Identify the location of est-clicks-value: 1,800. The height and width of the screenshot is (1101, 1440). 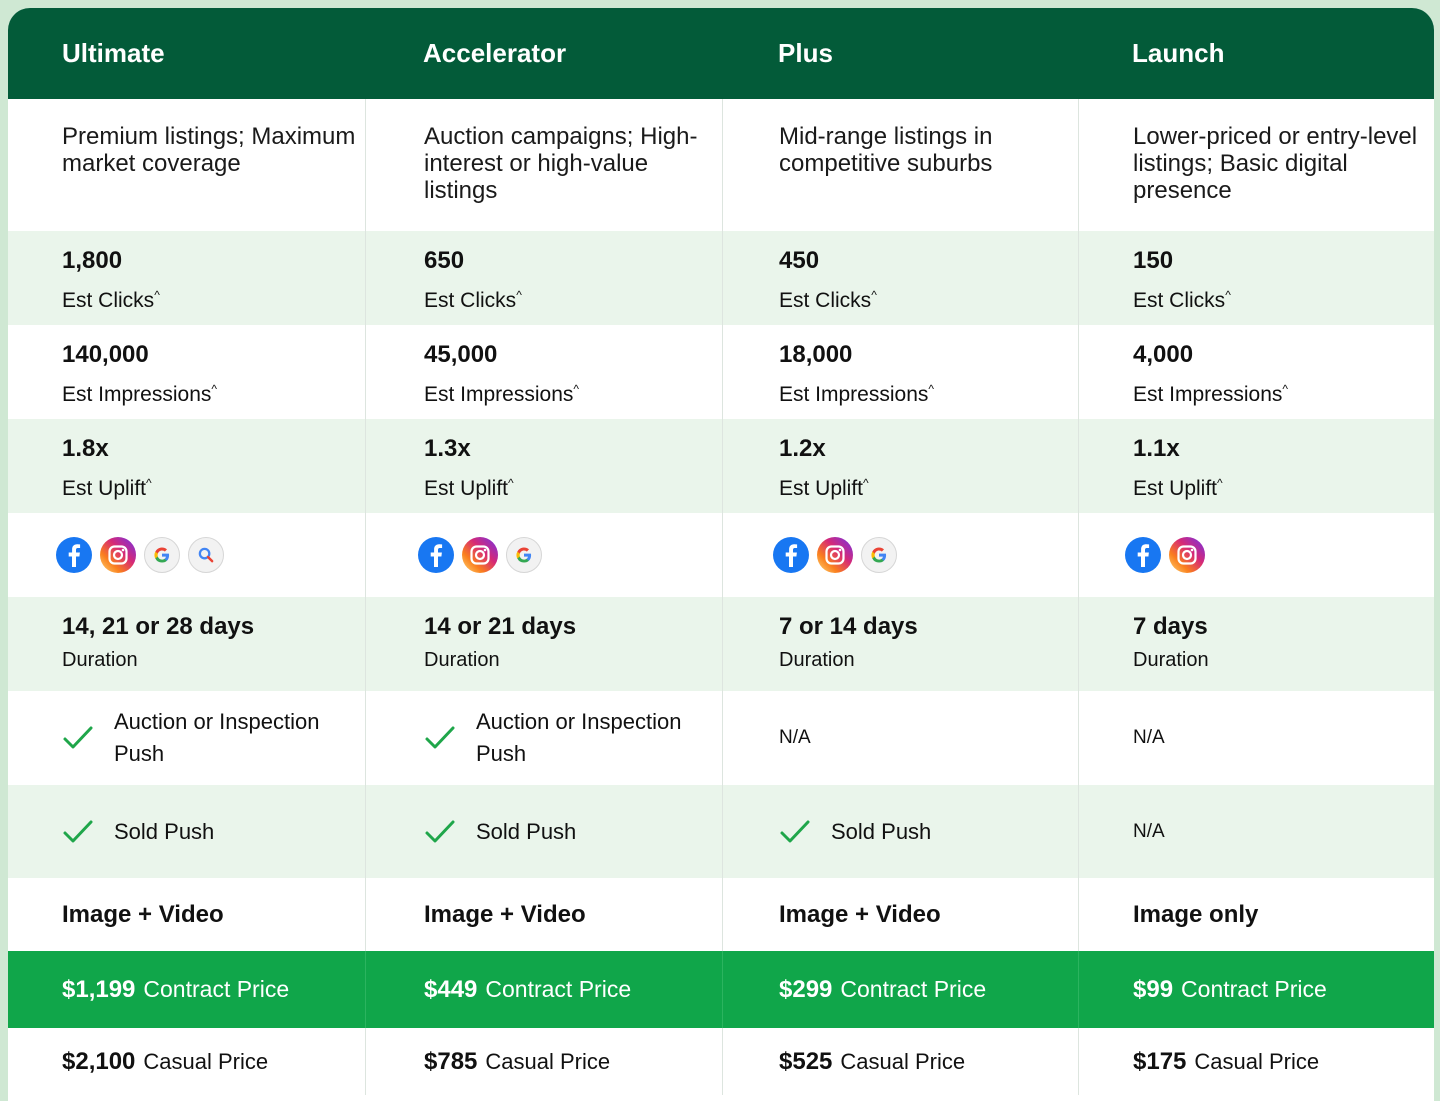
(92, 260).